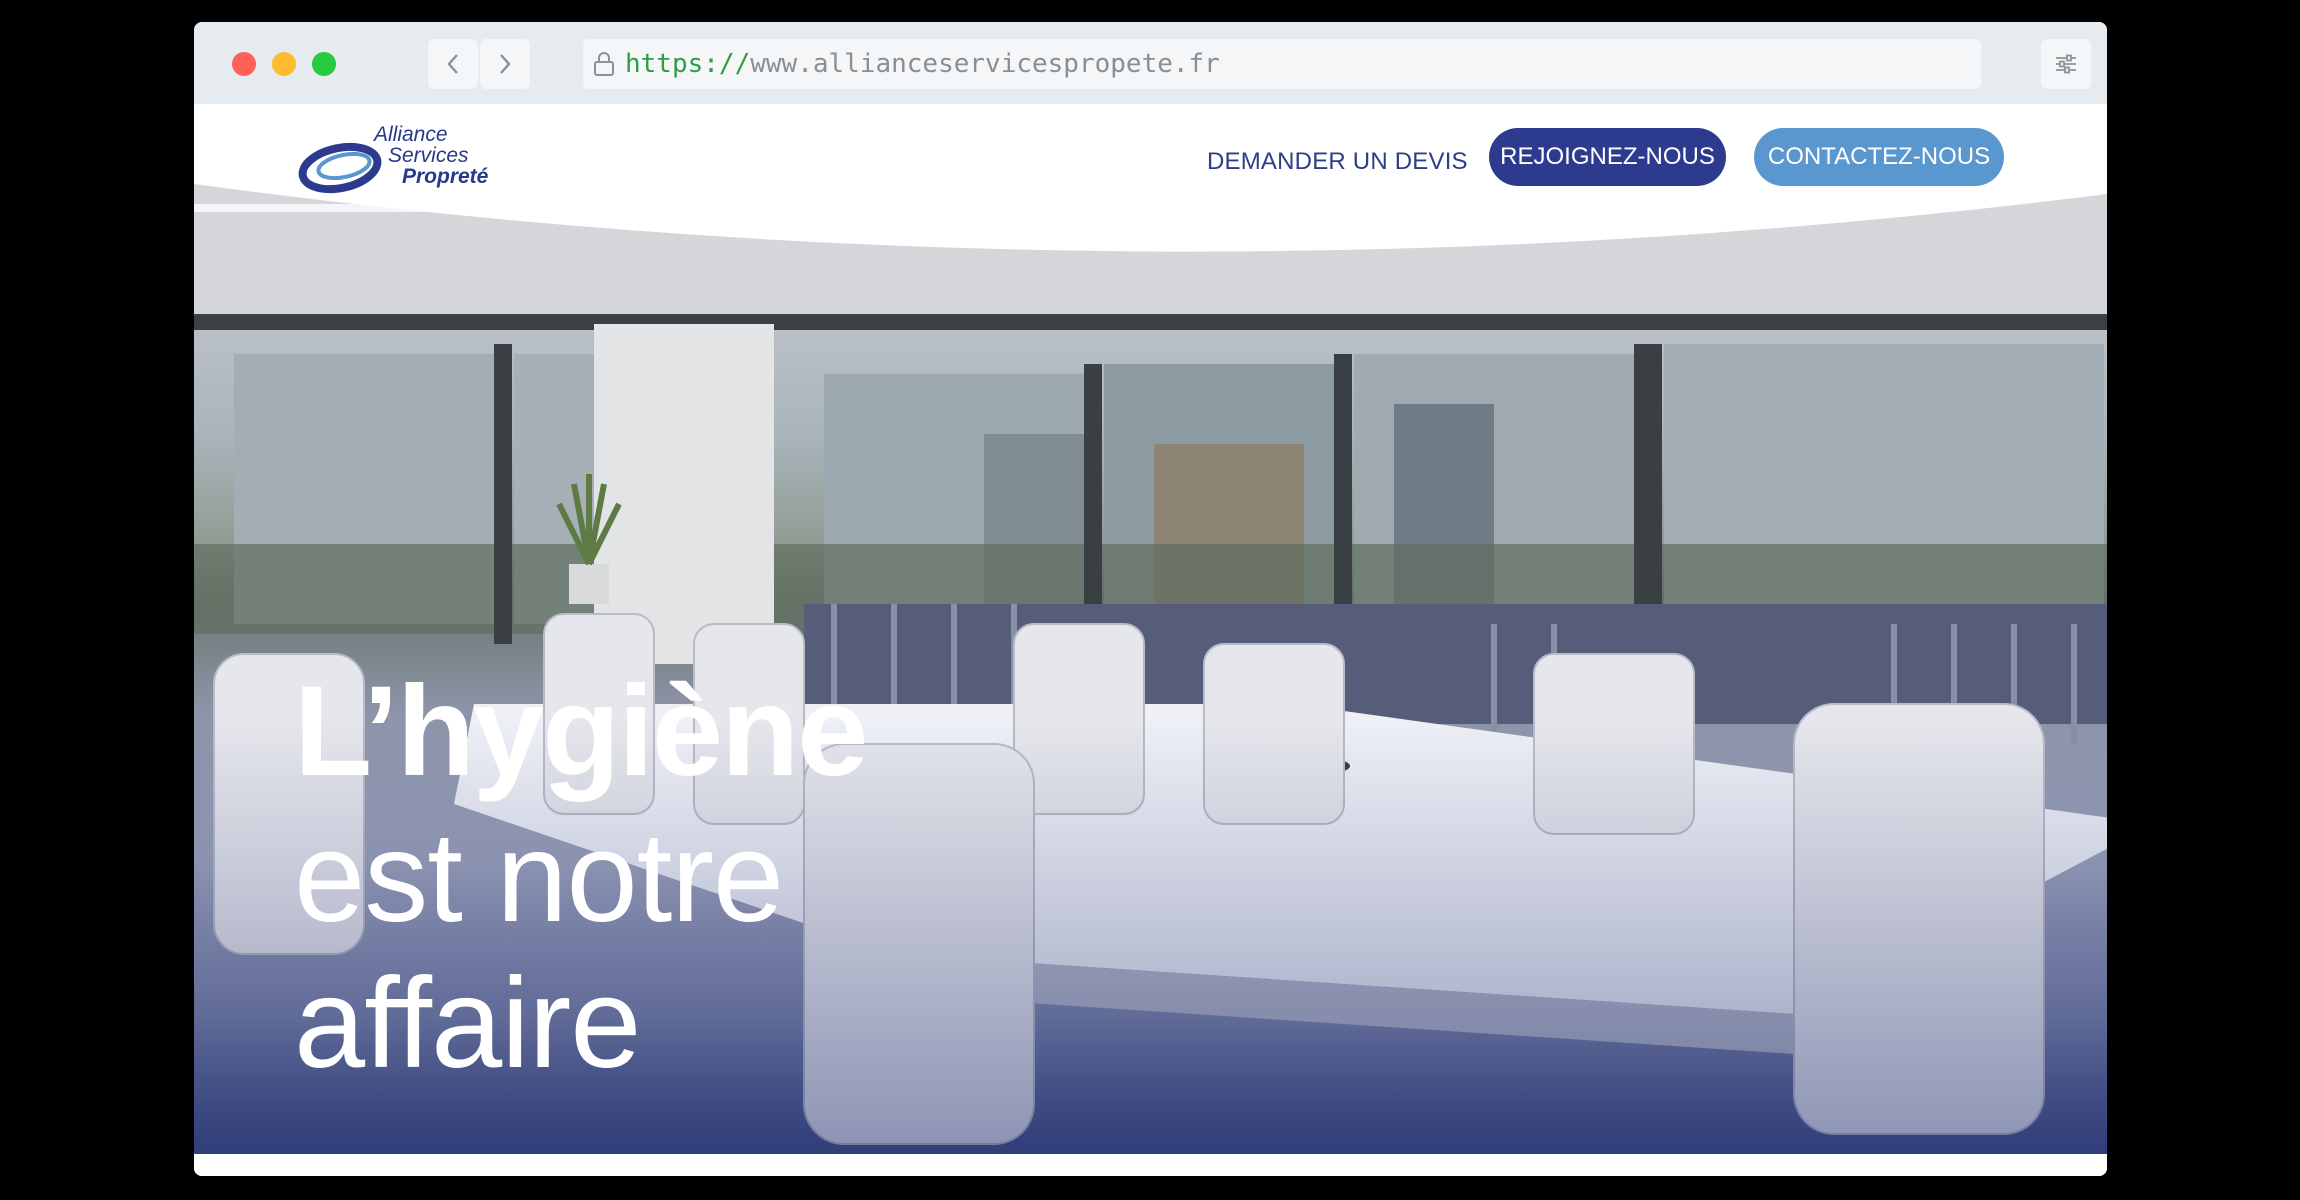 The height and width of the screenshot is (1200, 2300). I want to click on settings-sliders-button, so click(2066, 64).